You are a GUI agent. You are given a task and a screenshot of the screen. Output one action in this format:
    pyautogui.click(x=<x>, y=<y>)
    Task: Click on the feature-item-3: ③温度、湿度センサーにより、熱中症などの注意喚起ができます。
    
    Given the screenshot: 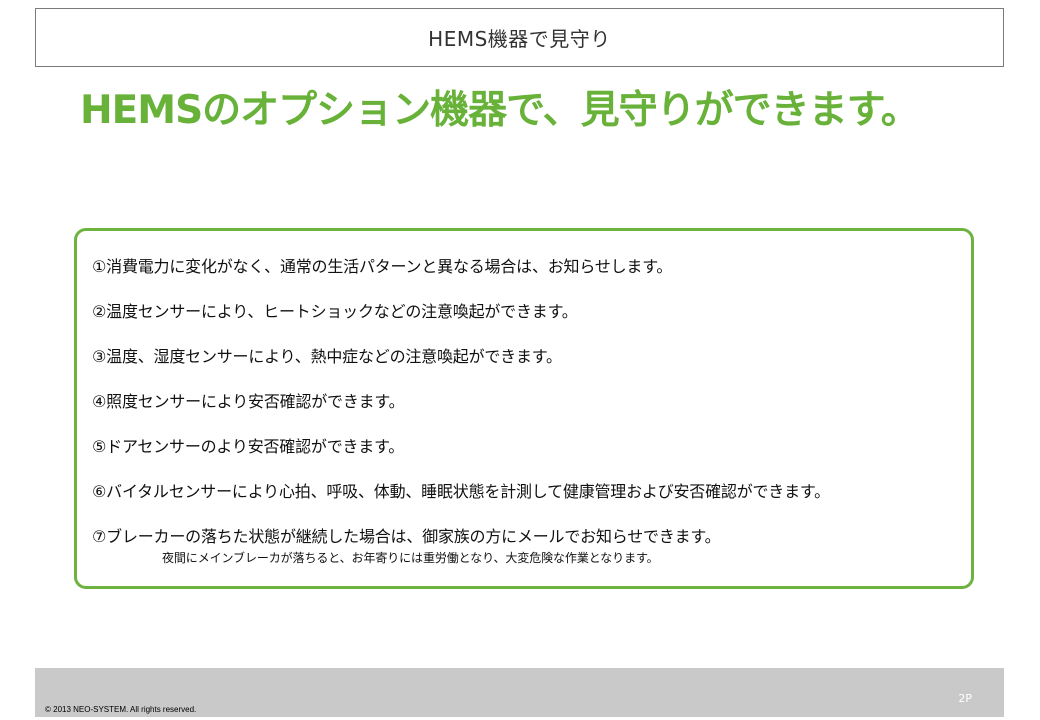 What is the action you would take?
    pyautogui.click(x=327, y=356)
    